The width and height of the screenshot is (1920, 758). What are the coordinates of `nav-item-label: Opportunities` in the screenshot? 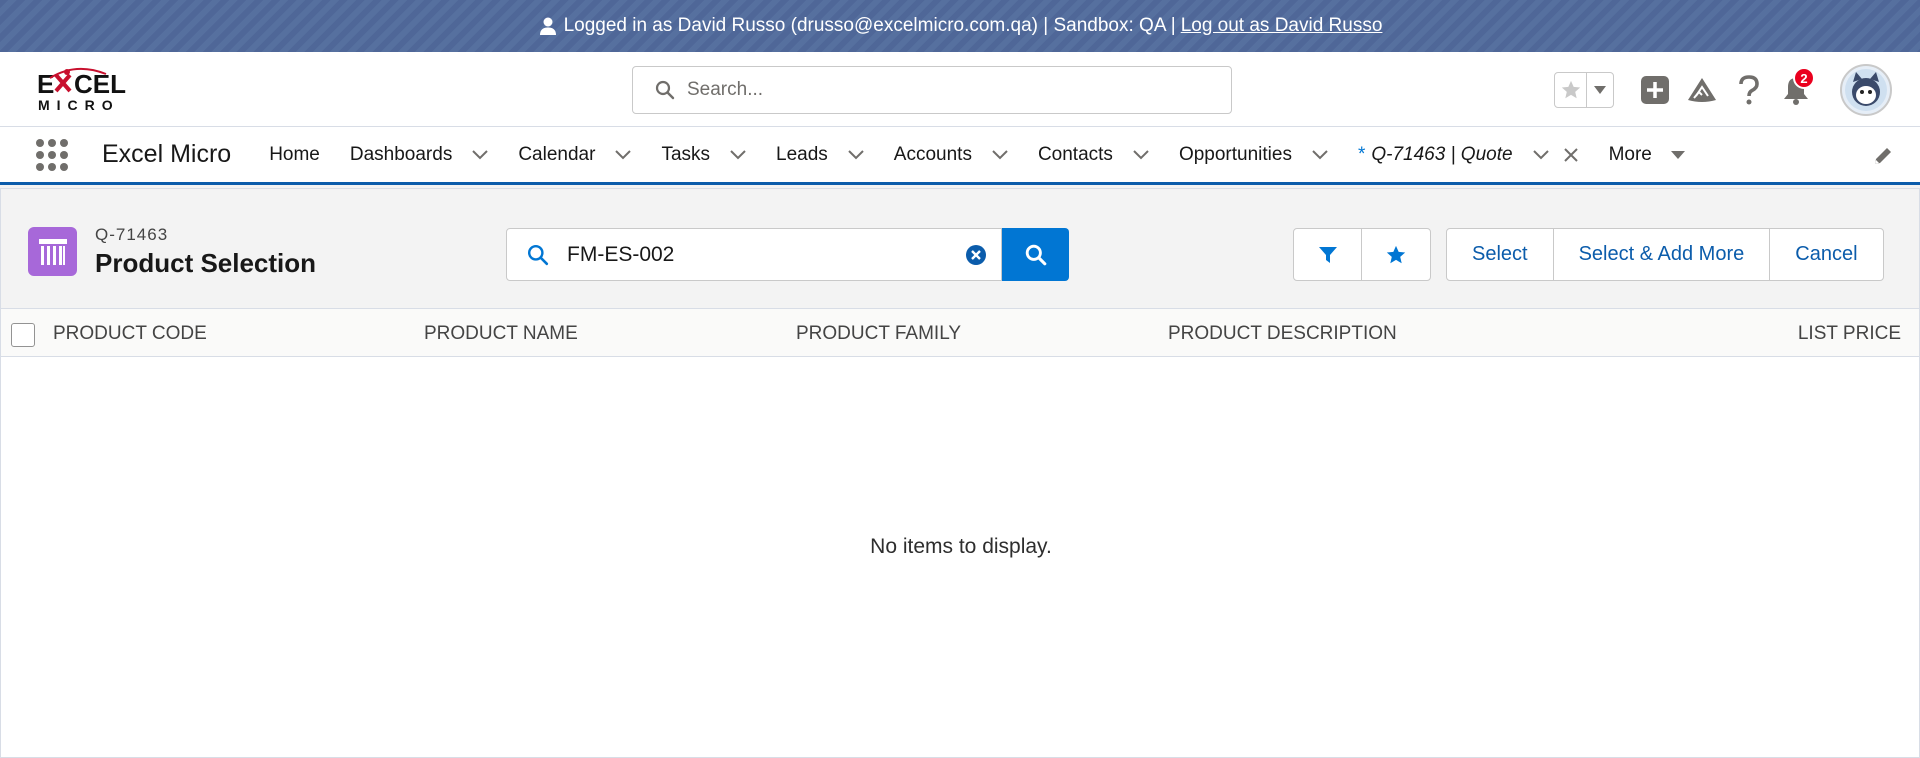 It's located at (1235, 154).